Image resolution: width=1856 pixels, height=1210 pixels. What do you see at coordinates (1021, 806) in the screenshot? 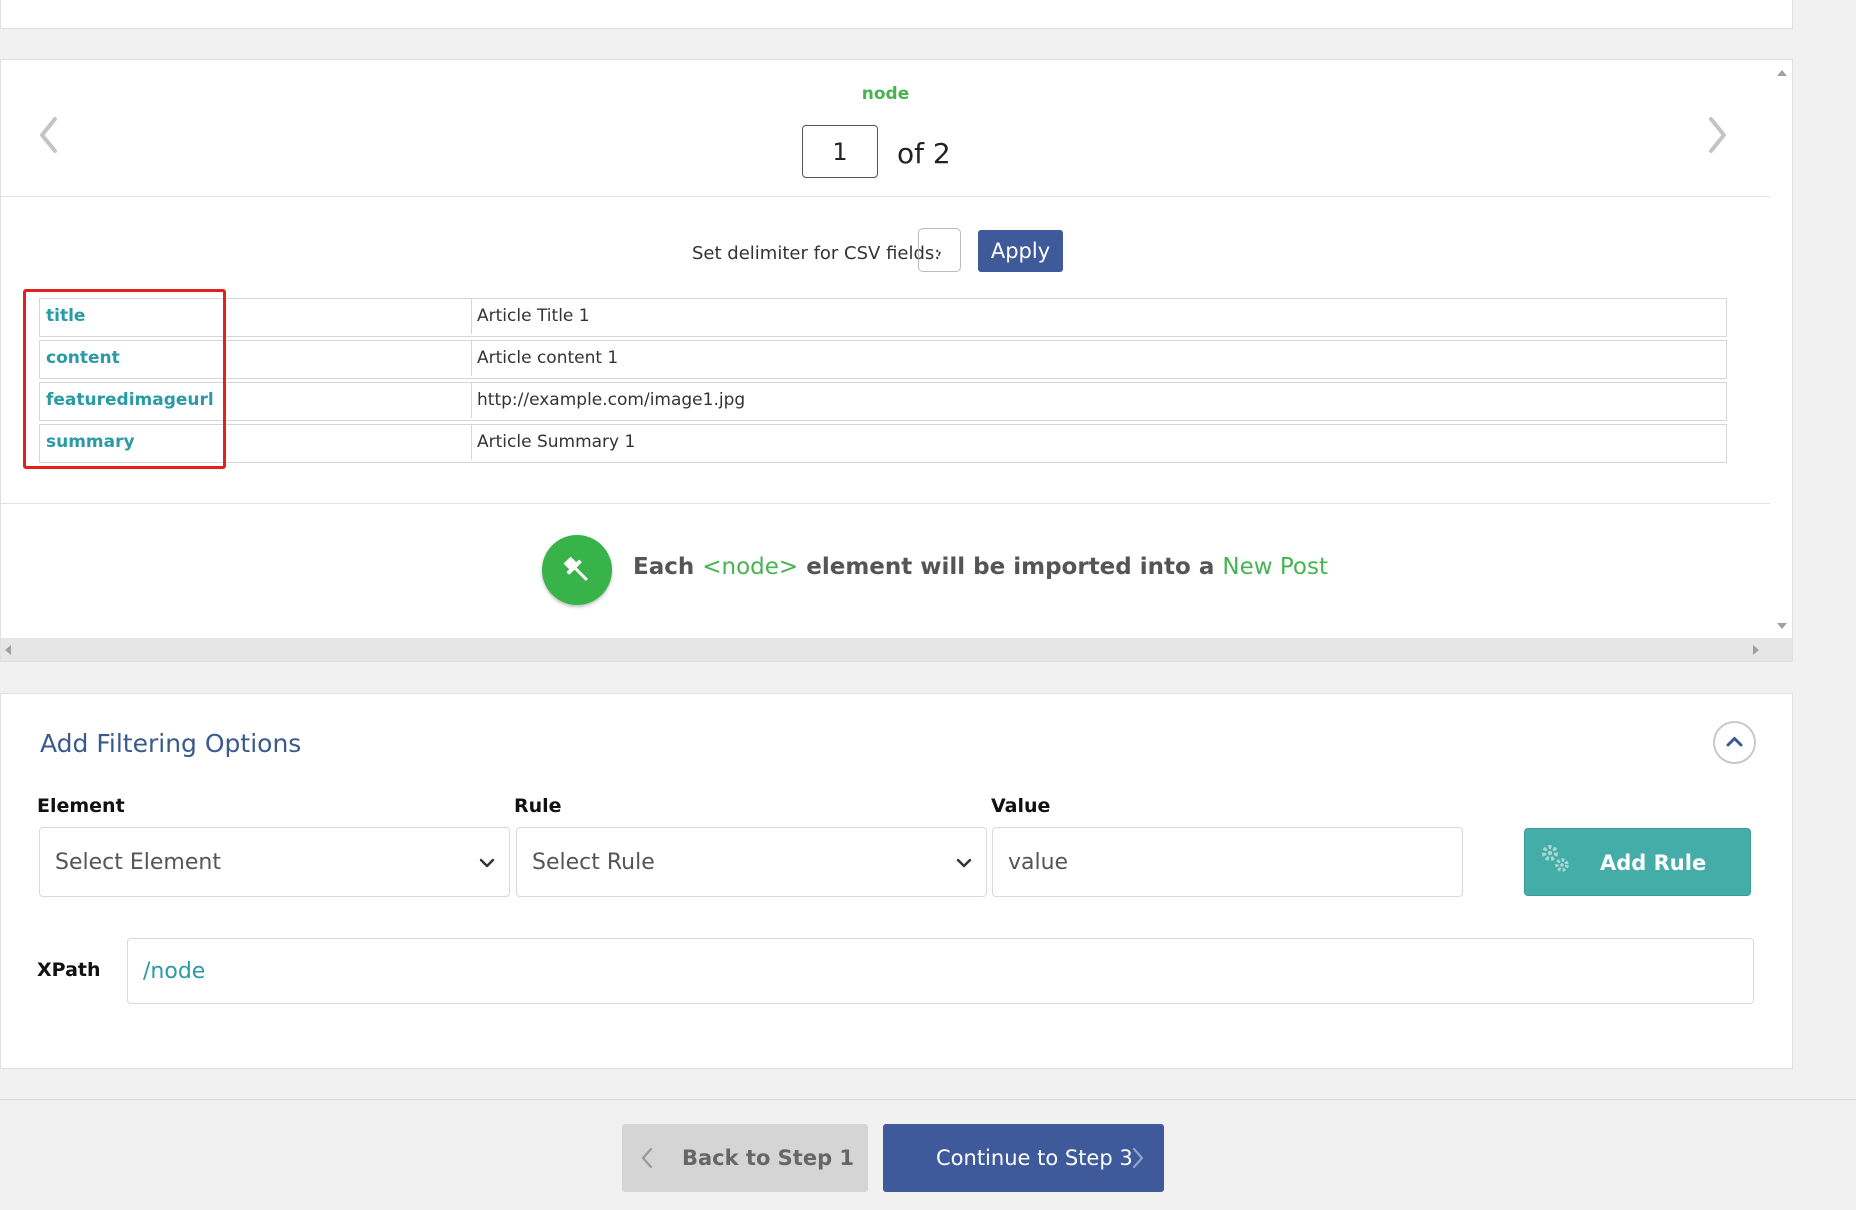
I see `value-label: Value` at bounding box center [1021, 806].